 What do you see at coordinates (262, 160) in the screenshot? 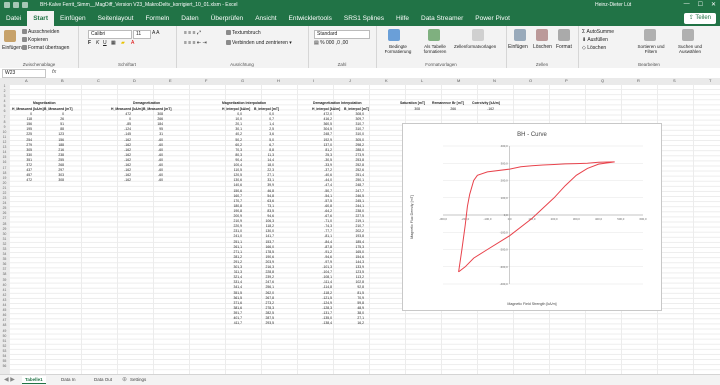
I see `table-cell: 14,4` at bounding box center [262, 160].